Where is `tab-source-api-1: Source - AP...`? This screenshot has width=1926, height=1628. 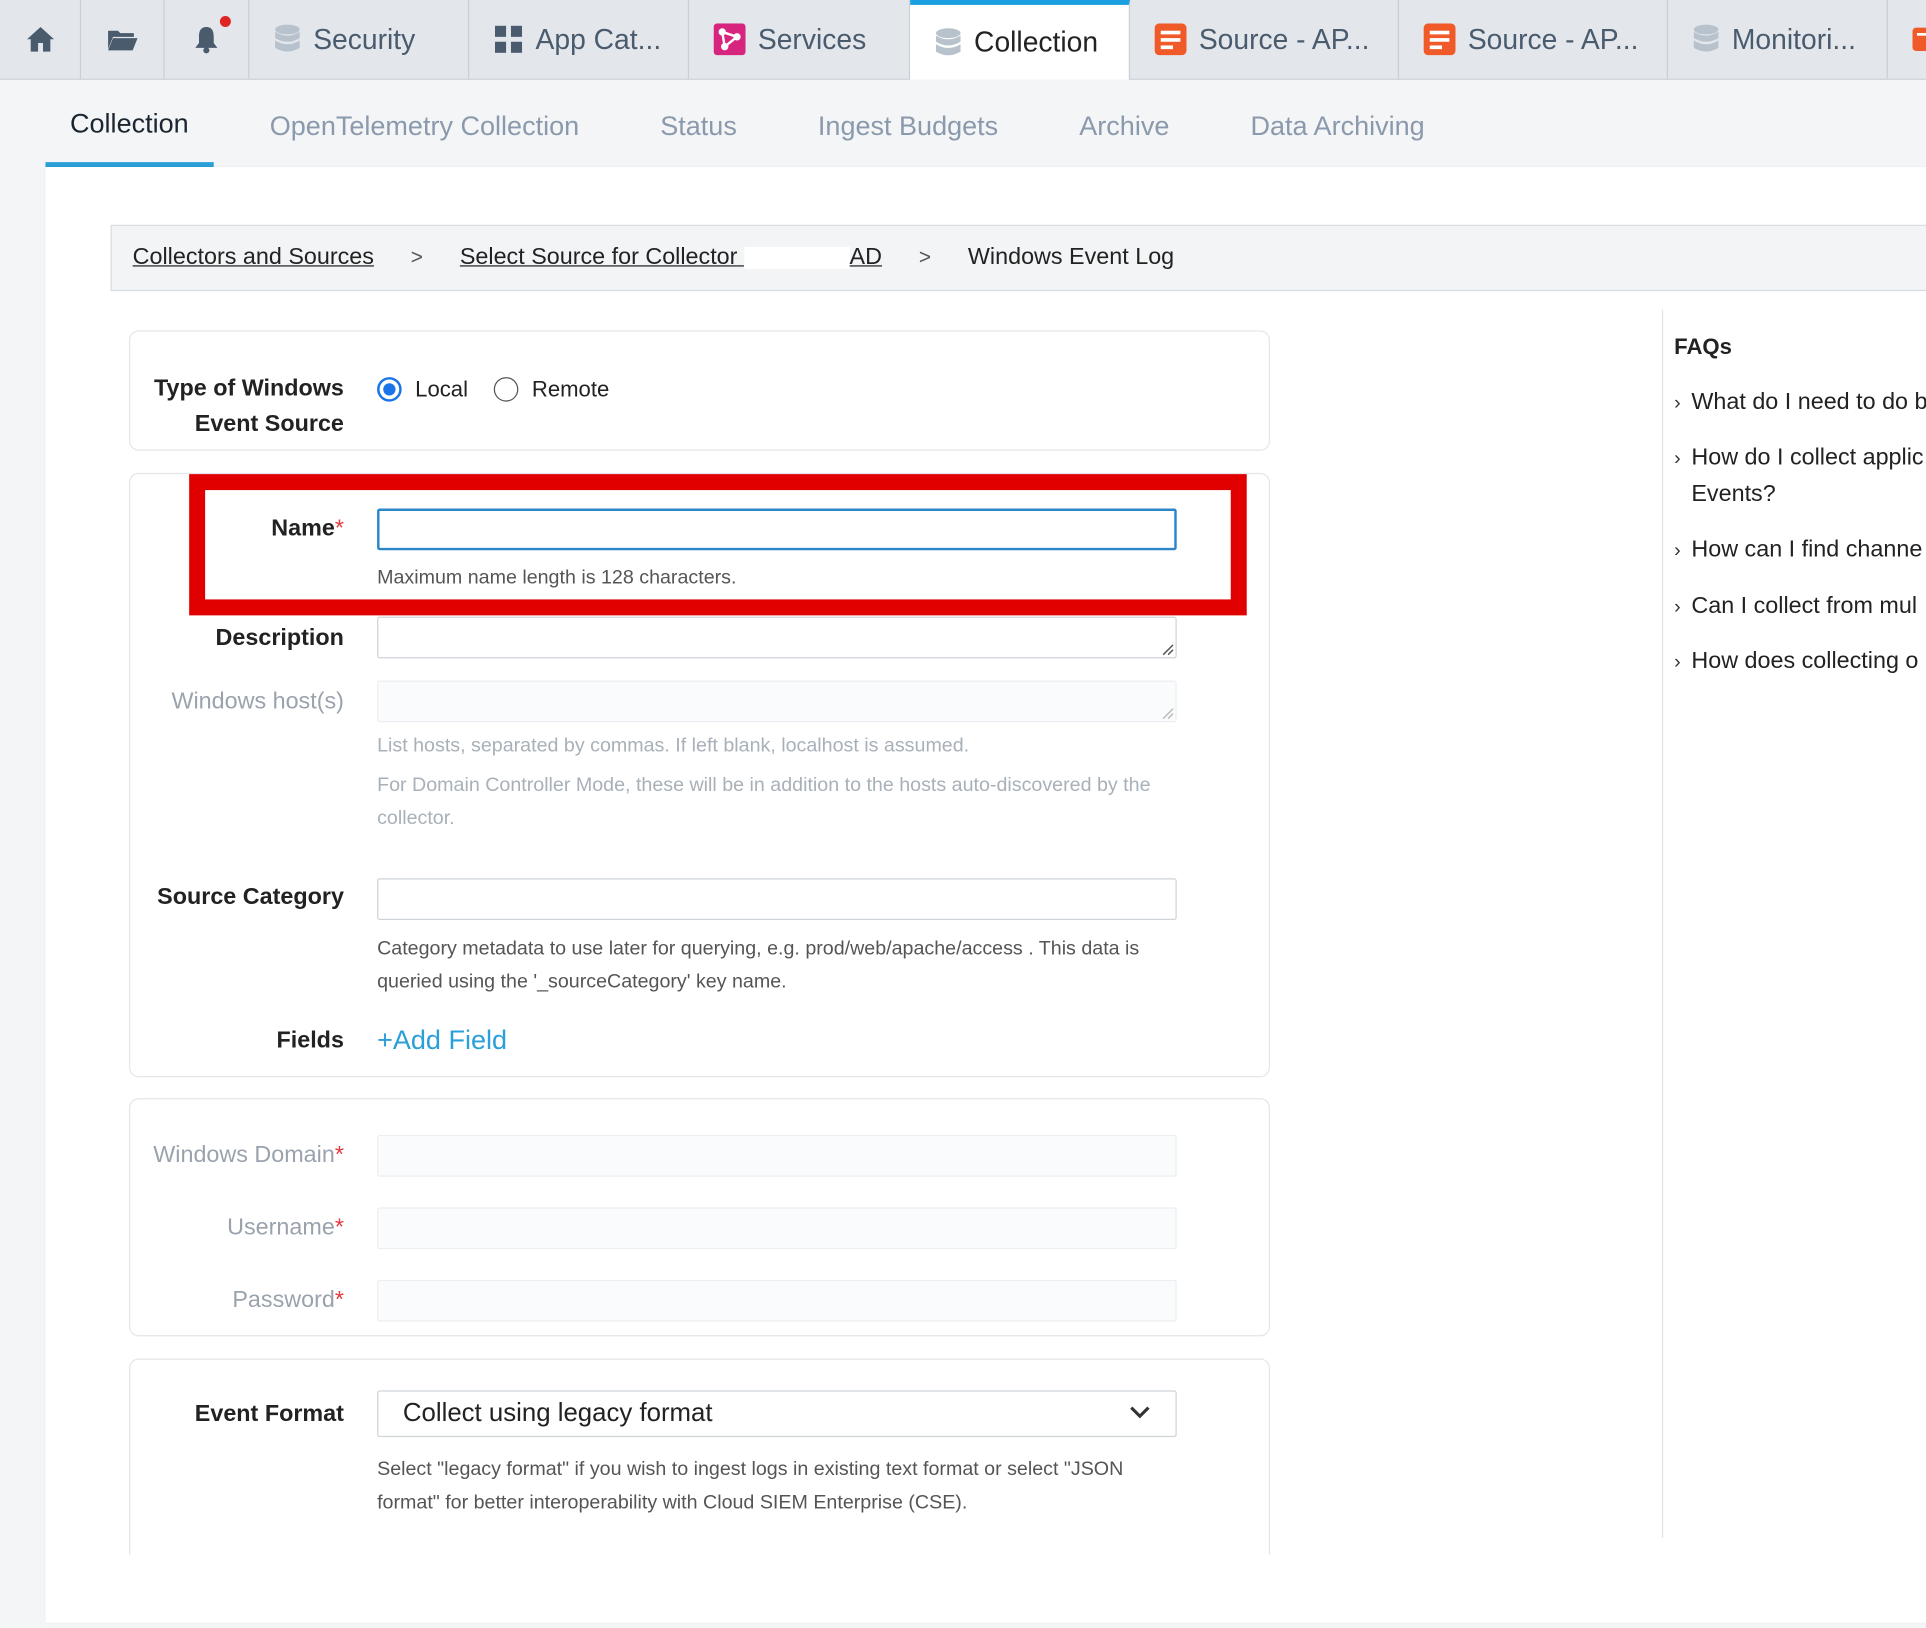
tab-source-api-1: Source - AP... is located at coordinates (1265, 39).